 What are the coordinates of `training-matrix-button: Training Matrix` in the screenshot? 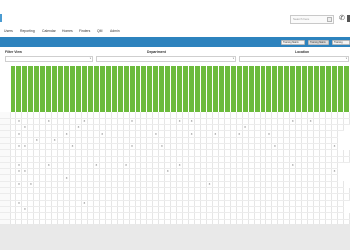 It's located at (293, 42).